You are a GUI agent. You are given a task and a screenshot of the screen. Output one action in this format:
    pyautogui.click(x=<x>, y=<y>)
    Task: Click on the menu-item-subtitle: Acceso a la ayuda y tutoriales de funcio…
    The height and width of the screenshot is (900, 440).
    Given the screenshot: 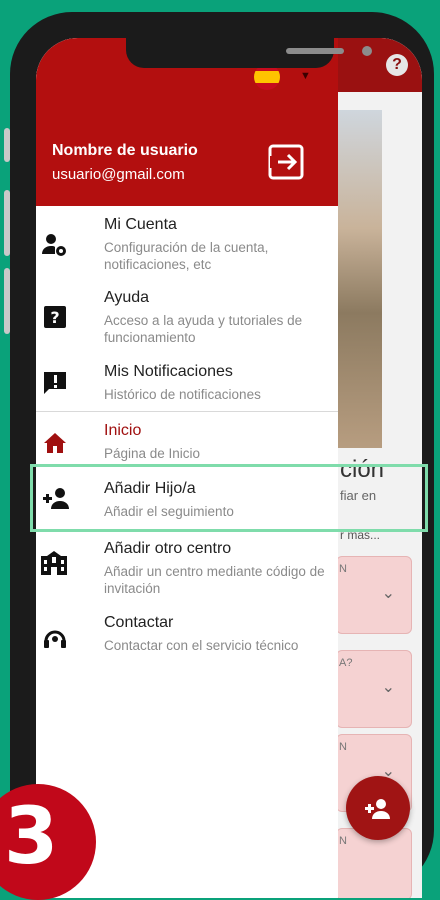 What is the action you would take?
    pyautogui.click(x=203, y=329)
    